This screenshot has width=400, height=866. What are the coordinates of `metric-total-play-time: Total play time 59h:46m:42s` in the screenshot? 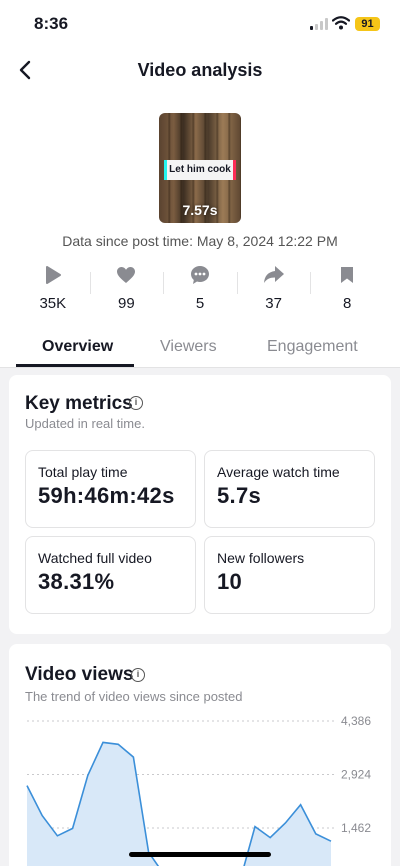 It's located at (110, 489).